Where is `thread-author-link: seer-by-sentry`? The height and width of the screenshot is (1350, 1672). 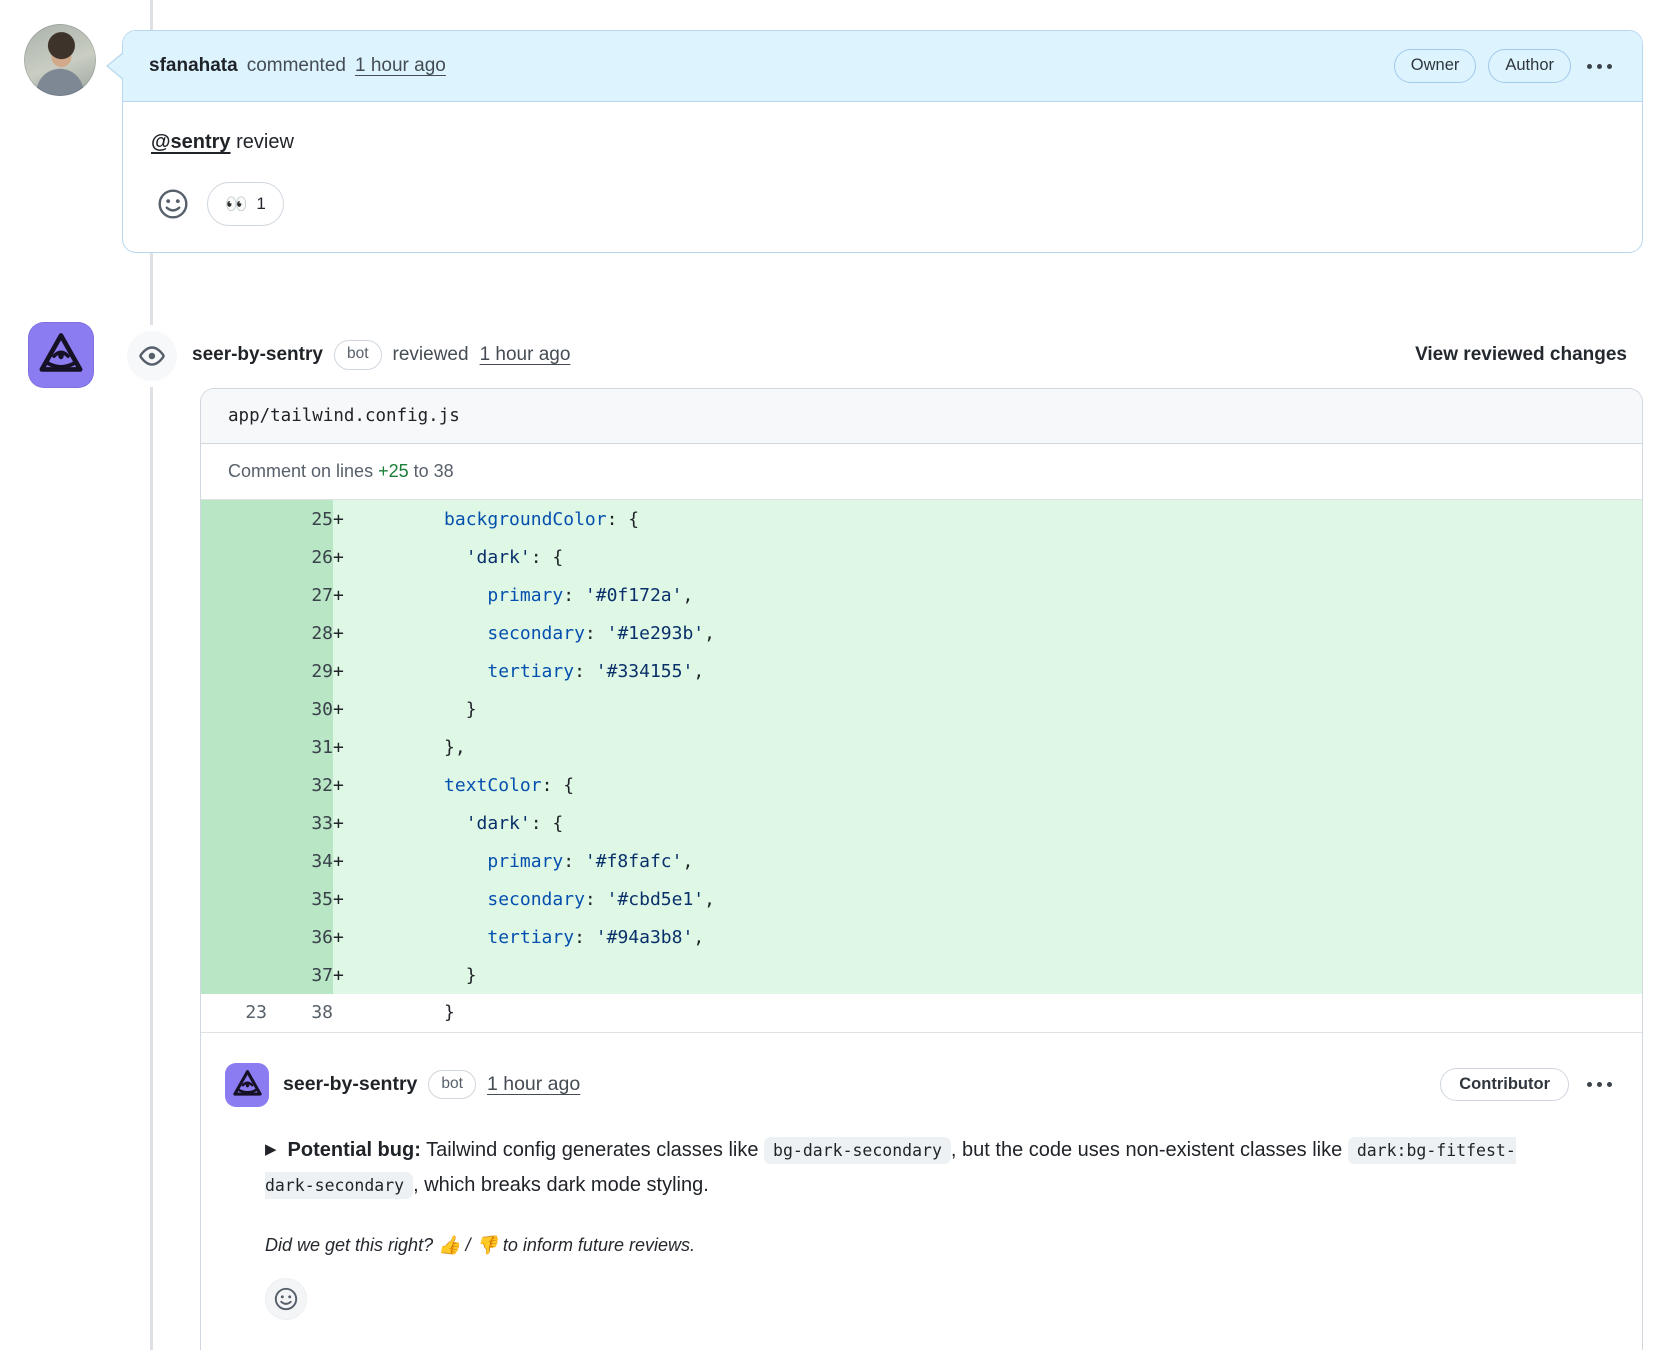
thread-author-link: seer-by-sentry is located at coordinates (350, 1084).